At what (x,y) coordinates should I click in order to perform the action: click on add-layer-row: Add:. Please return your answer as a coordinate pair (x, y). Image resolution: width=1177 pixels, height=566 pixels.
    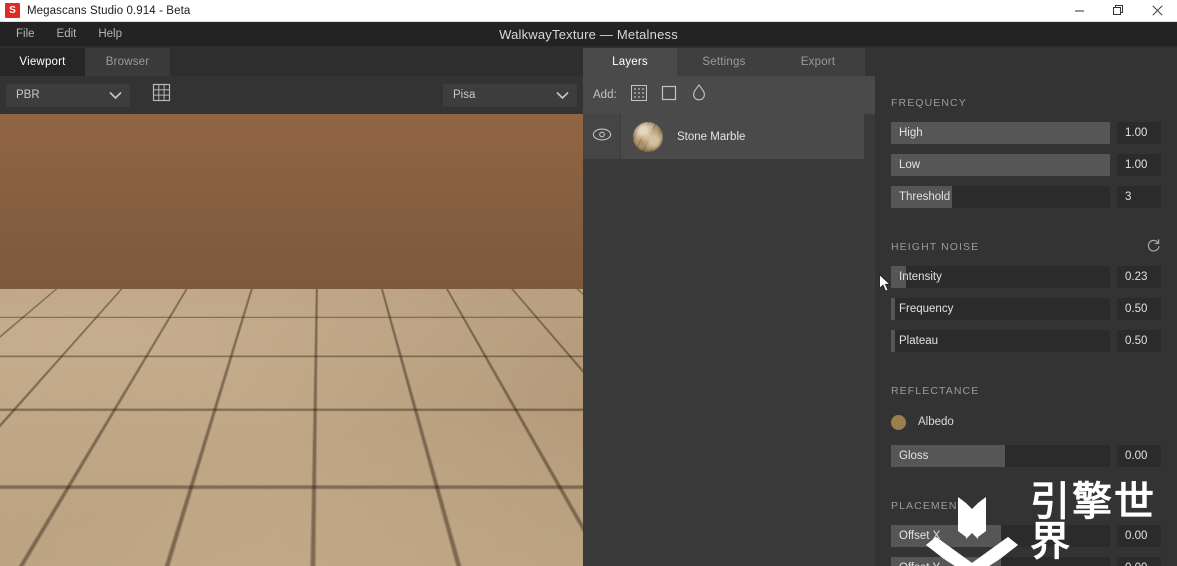
    Looking at the image, I should click on (729, 95).